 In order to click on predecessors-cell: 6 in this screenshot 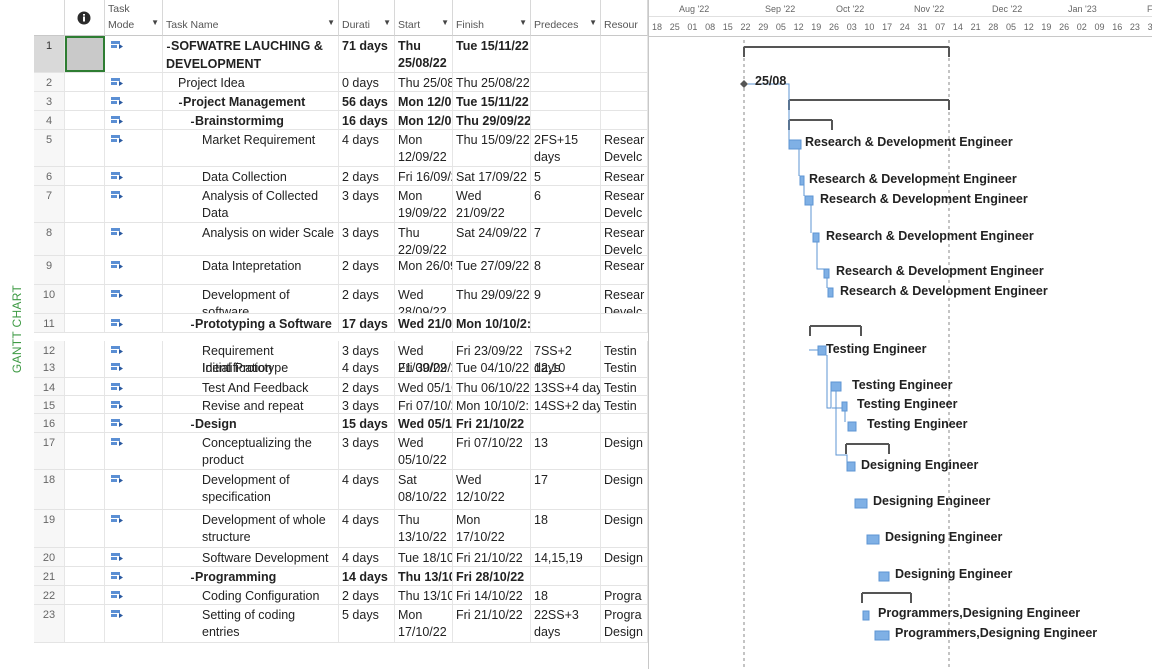, I will do `click(566, 204)`.